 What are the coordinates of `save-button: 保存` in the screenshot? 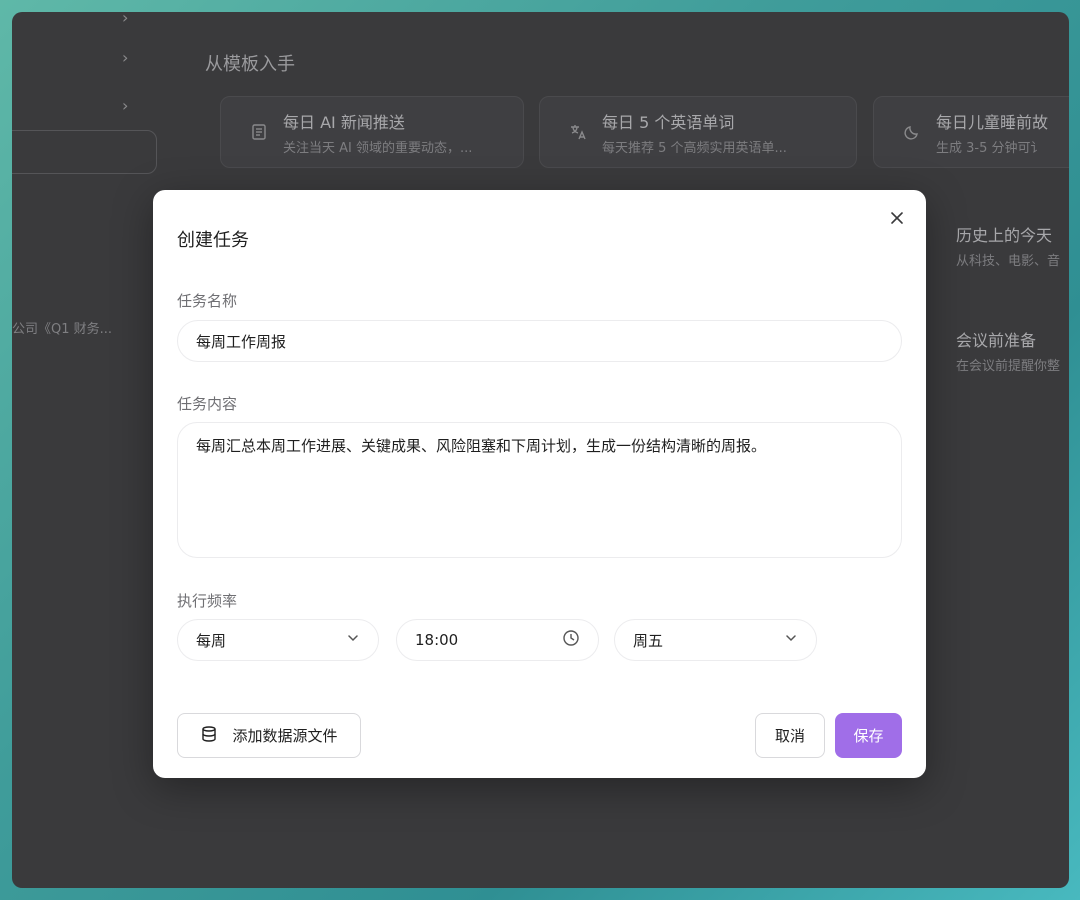 It's located at (868, 735).